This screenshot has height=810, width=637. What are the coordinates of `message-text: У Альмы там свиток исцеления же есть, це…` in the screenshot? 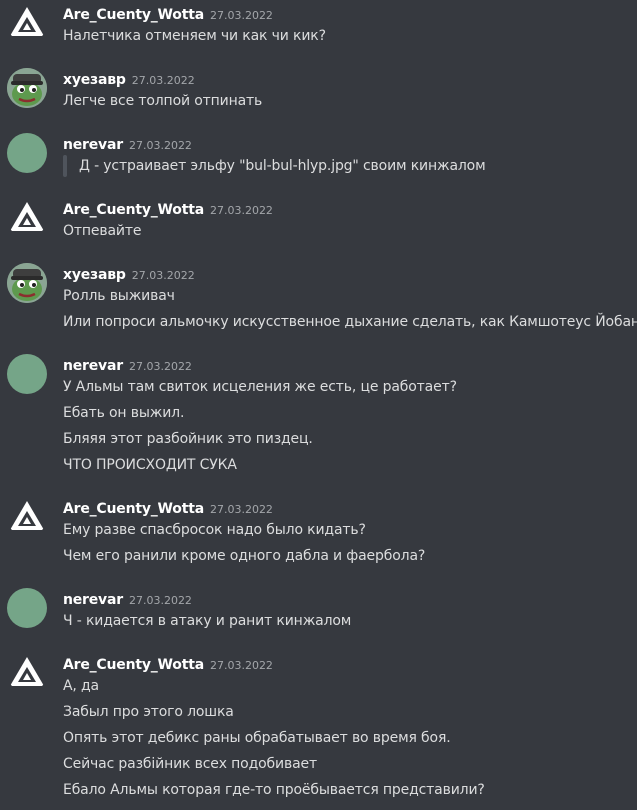 It's located at (260, 387).